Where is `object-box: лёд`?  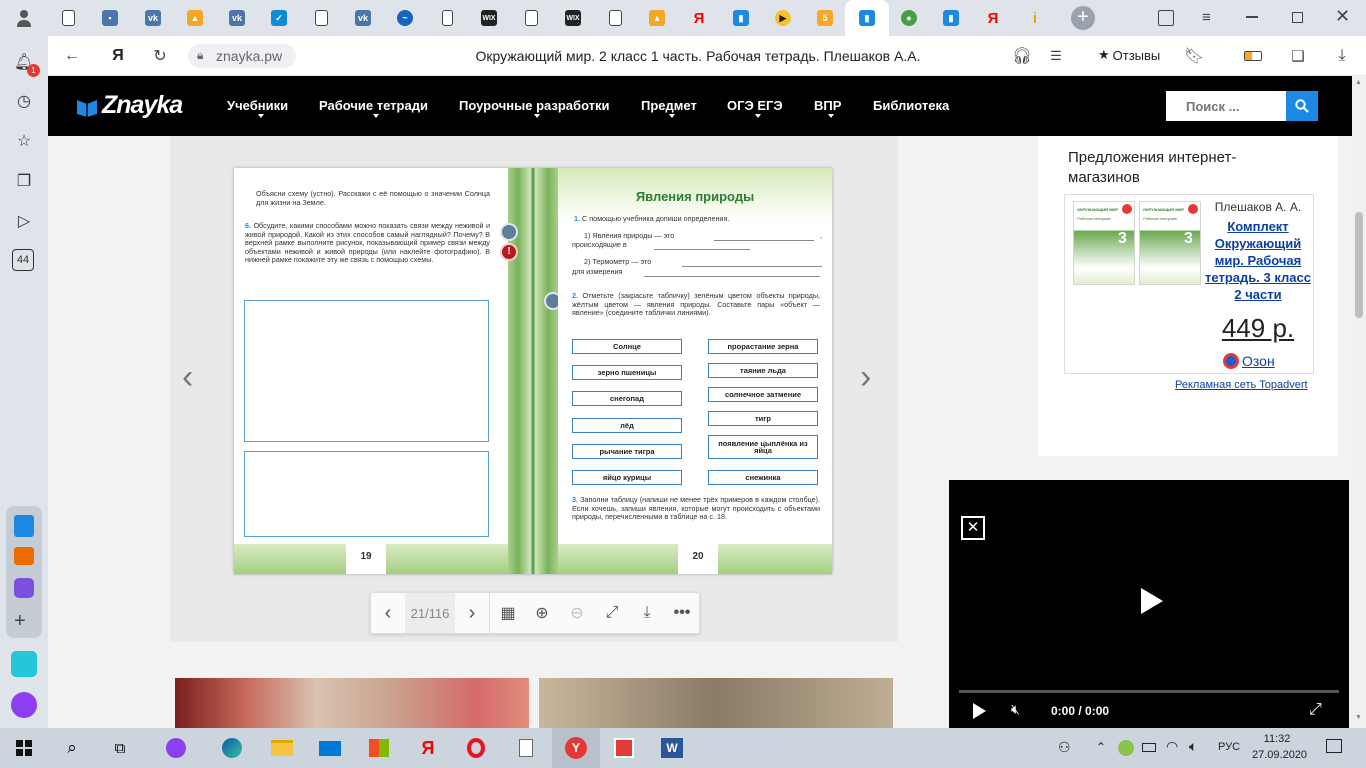 object-box: лёд is located at coordinates (627, 425).